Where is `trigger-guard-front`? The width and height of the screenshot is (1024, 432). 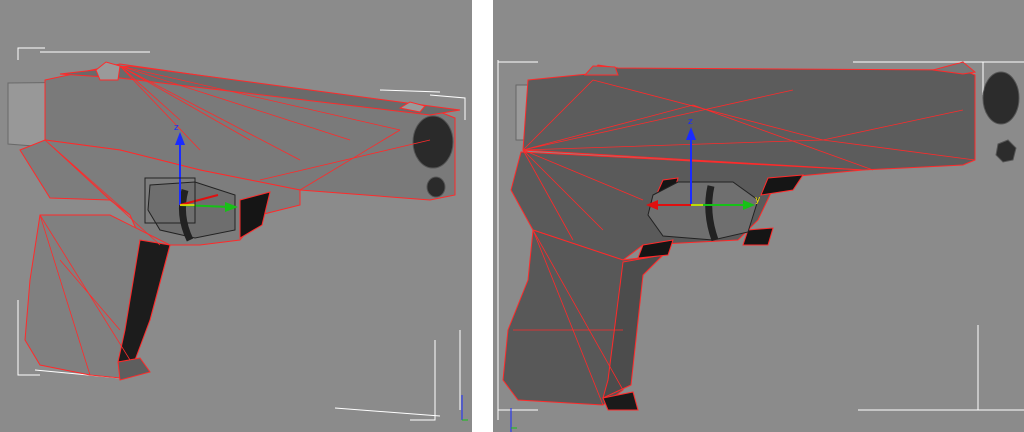 trigger-guard-front is located at coordinates (255, 215).